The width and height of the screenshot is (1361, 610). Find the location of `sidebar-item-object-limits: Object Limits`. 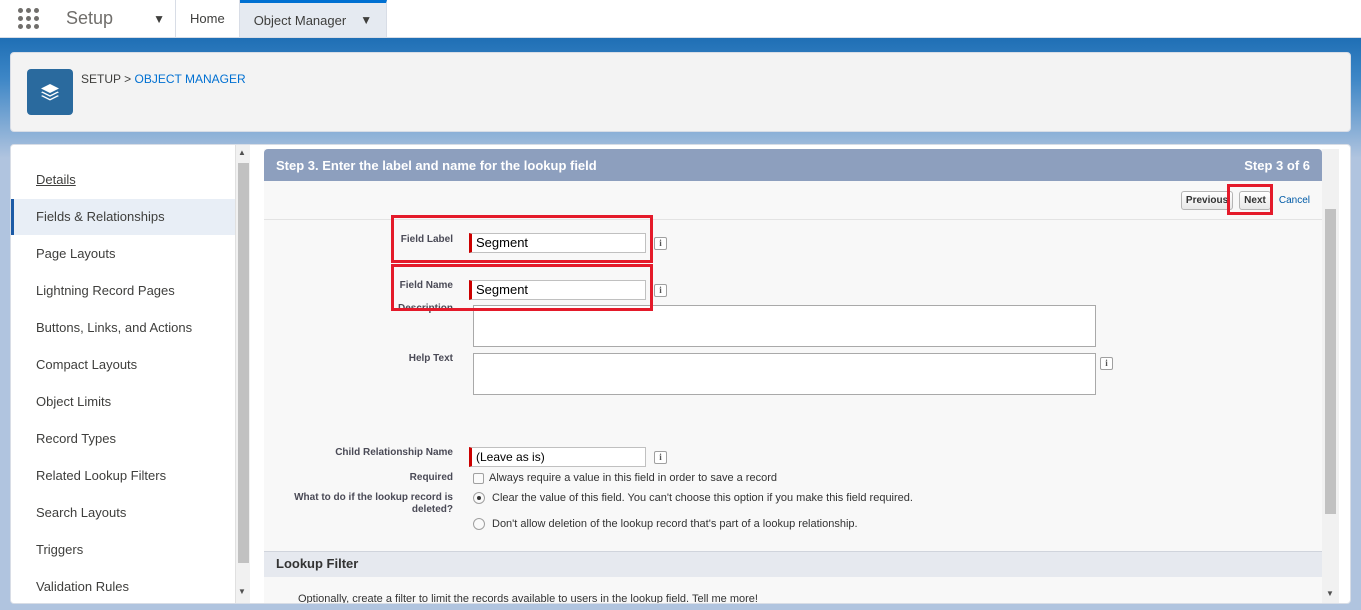

sidebar-item-object-limits: Object Limits is located at coordinates (123, 402).